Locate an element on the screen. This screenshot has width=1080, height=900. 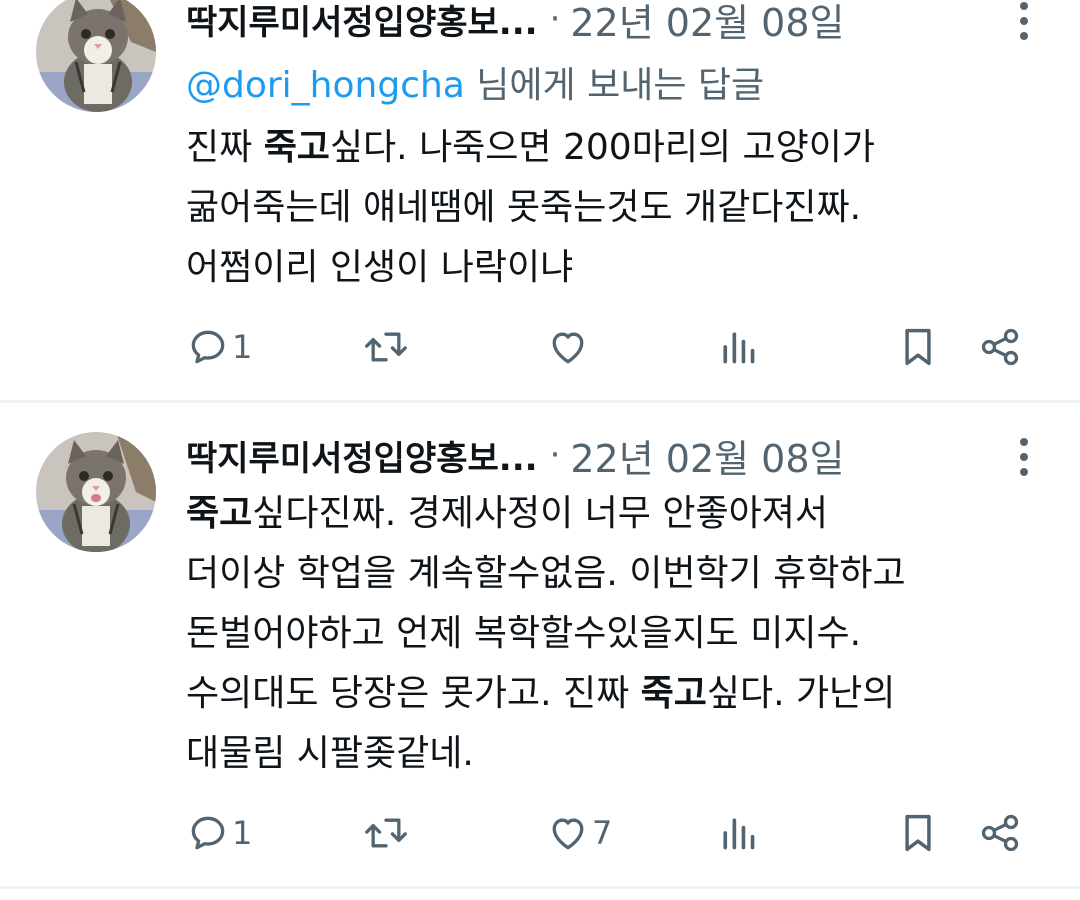
text-segment: 어쩜이리 인생이 나락이냐 is located at coordinates (380, 267).